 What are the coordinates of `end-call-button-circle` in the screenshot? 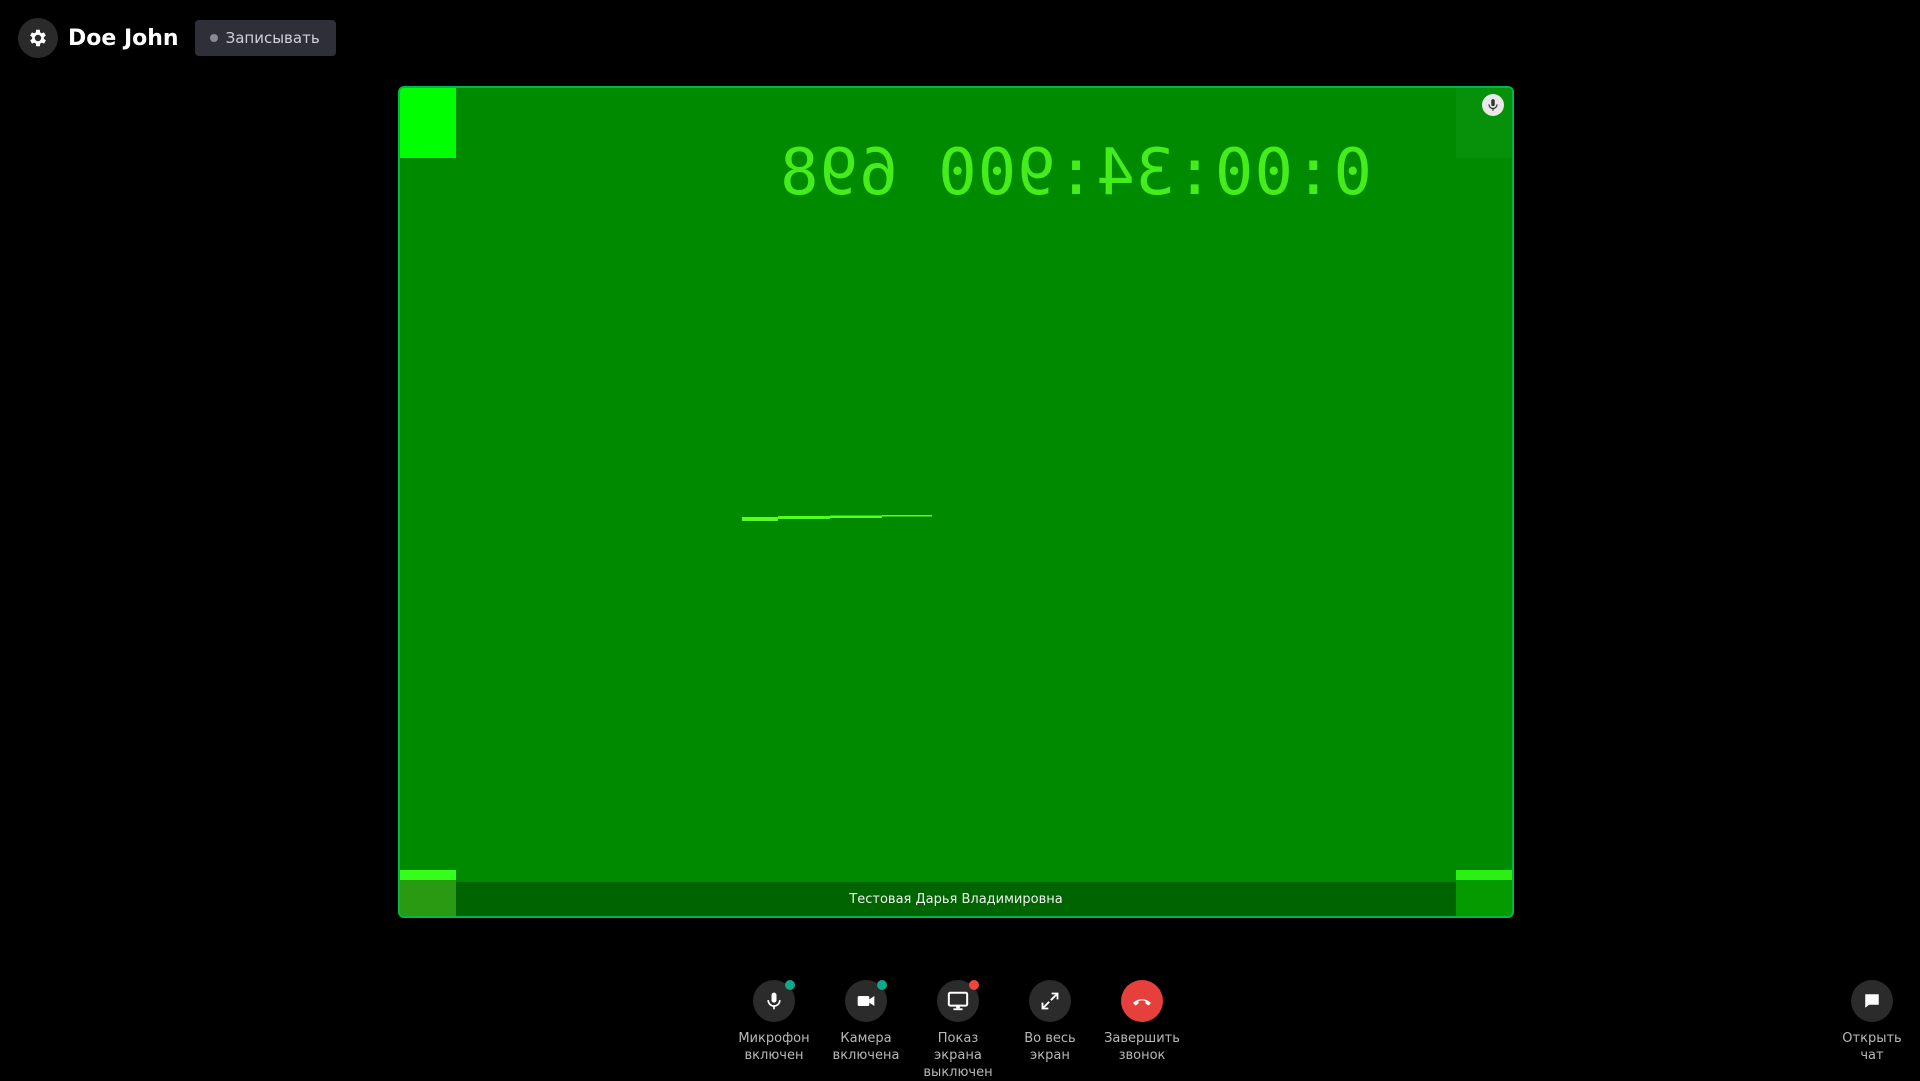 It's located at (1142, 1001).